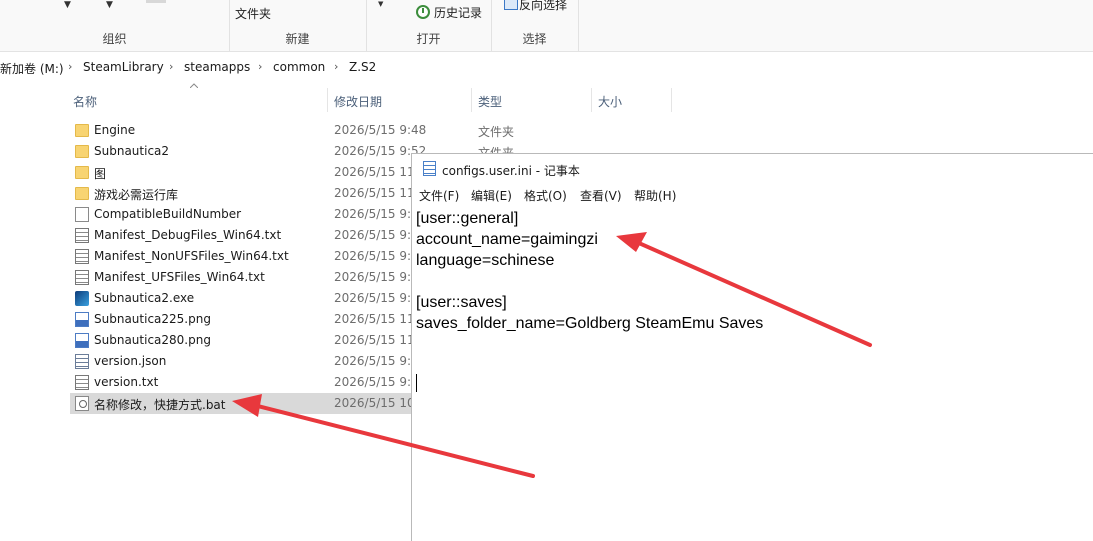  Describe the element at coordinates (423, 12) in the screenshot. I see `history-icon` at that location.